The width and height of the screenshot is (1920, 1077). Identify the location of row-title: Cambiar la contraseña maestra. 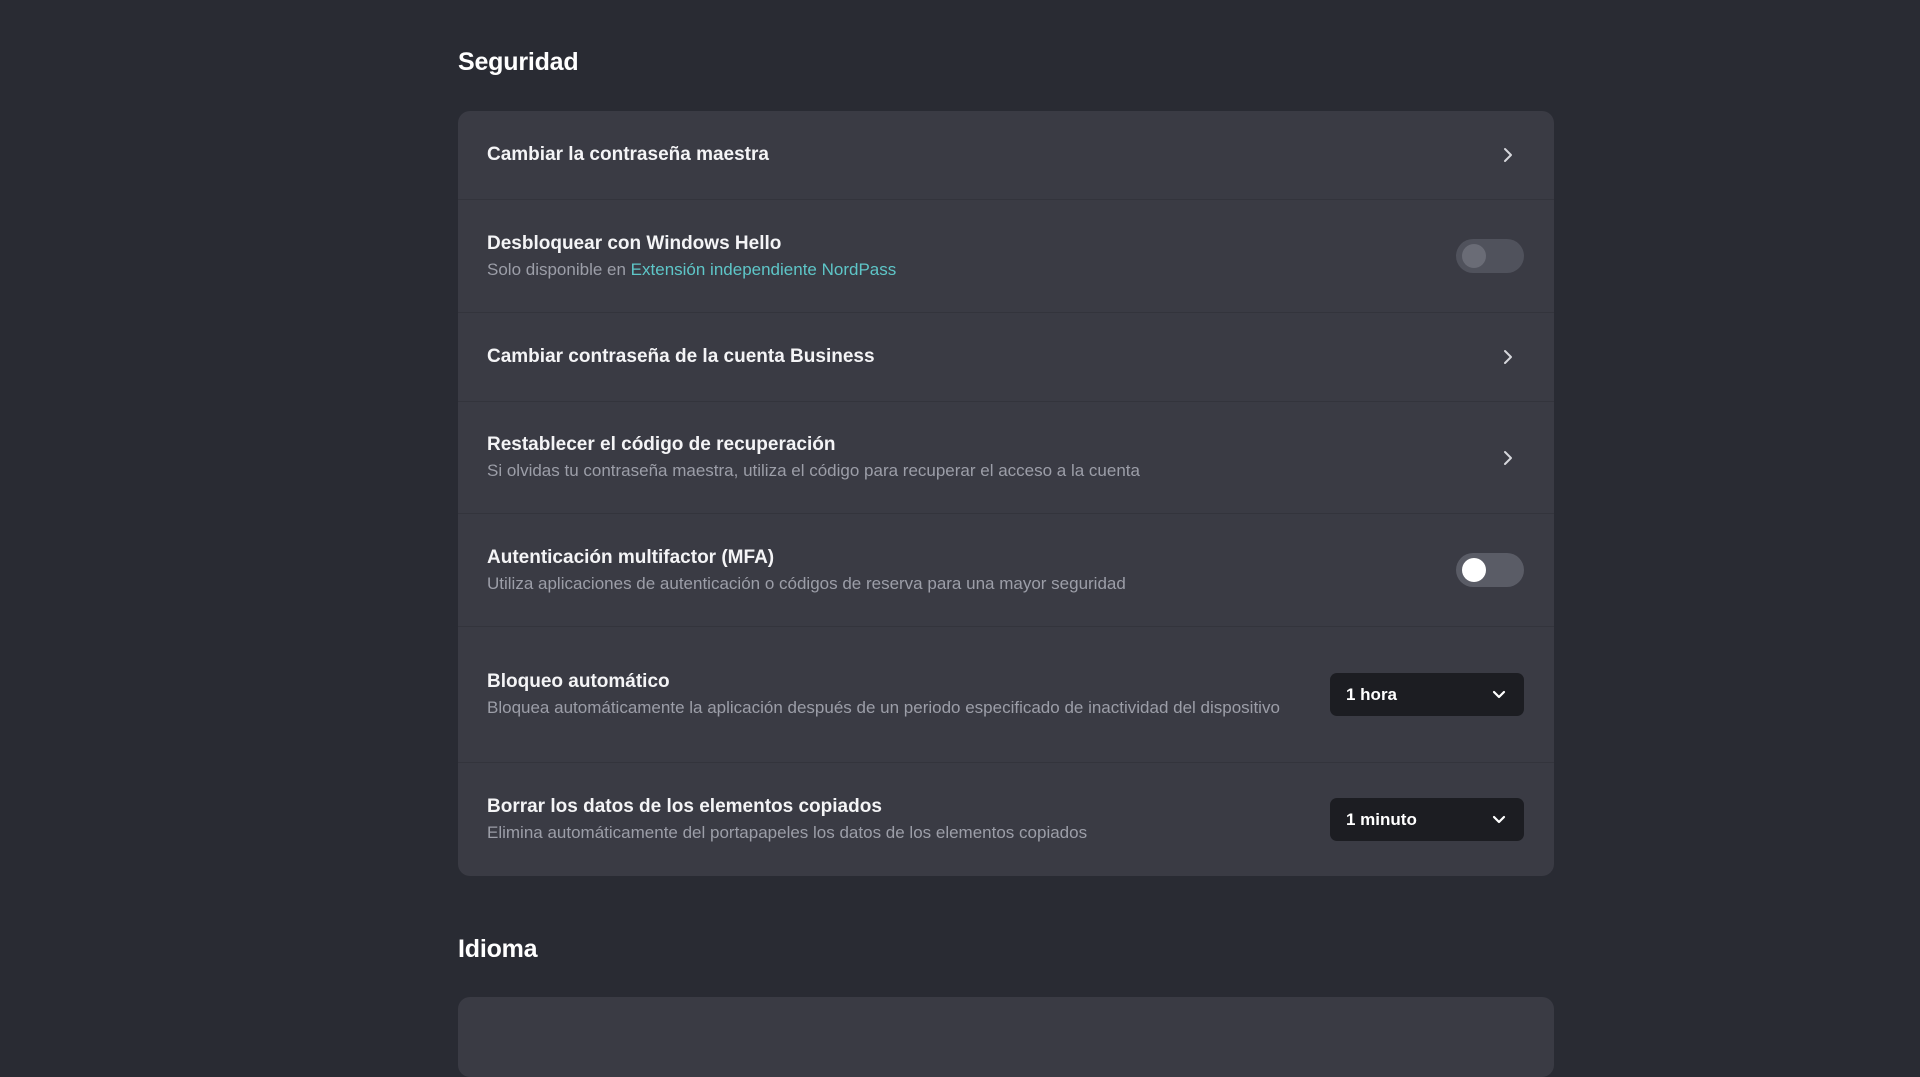
(628, 154).